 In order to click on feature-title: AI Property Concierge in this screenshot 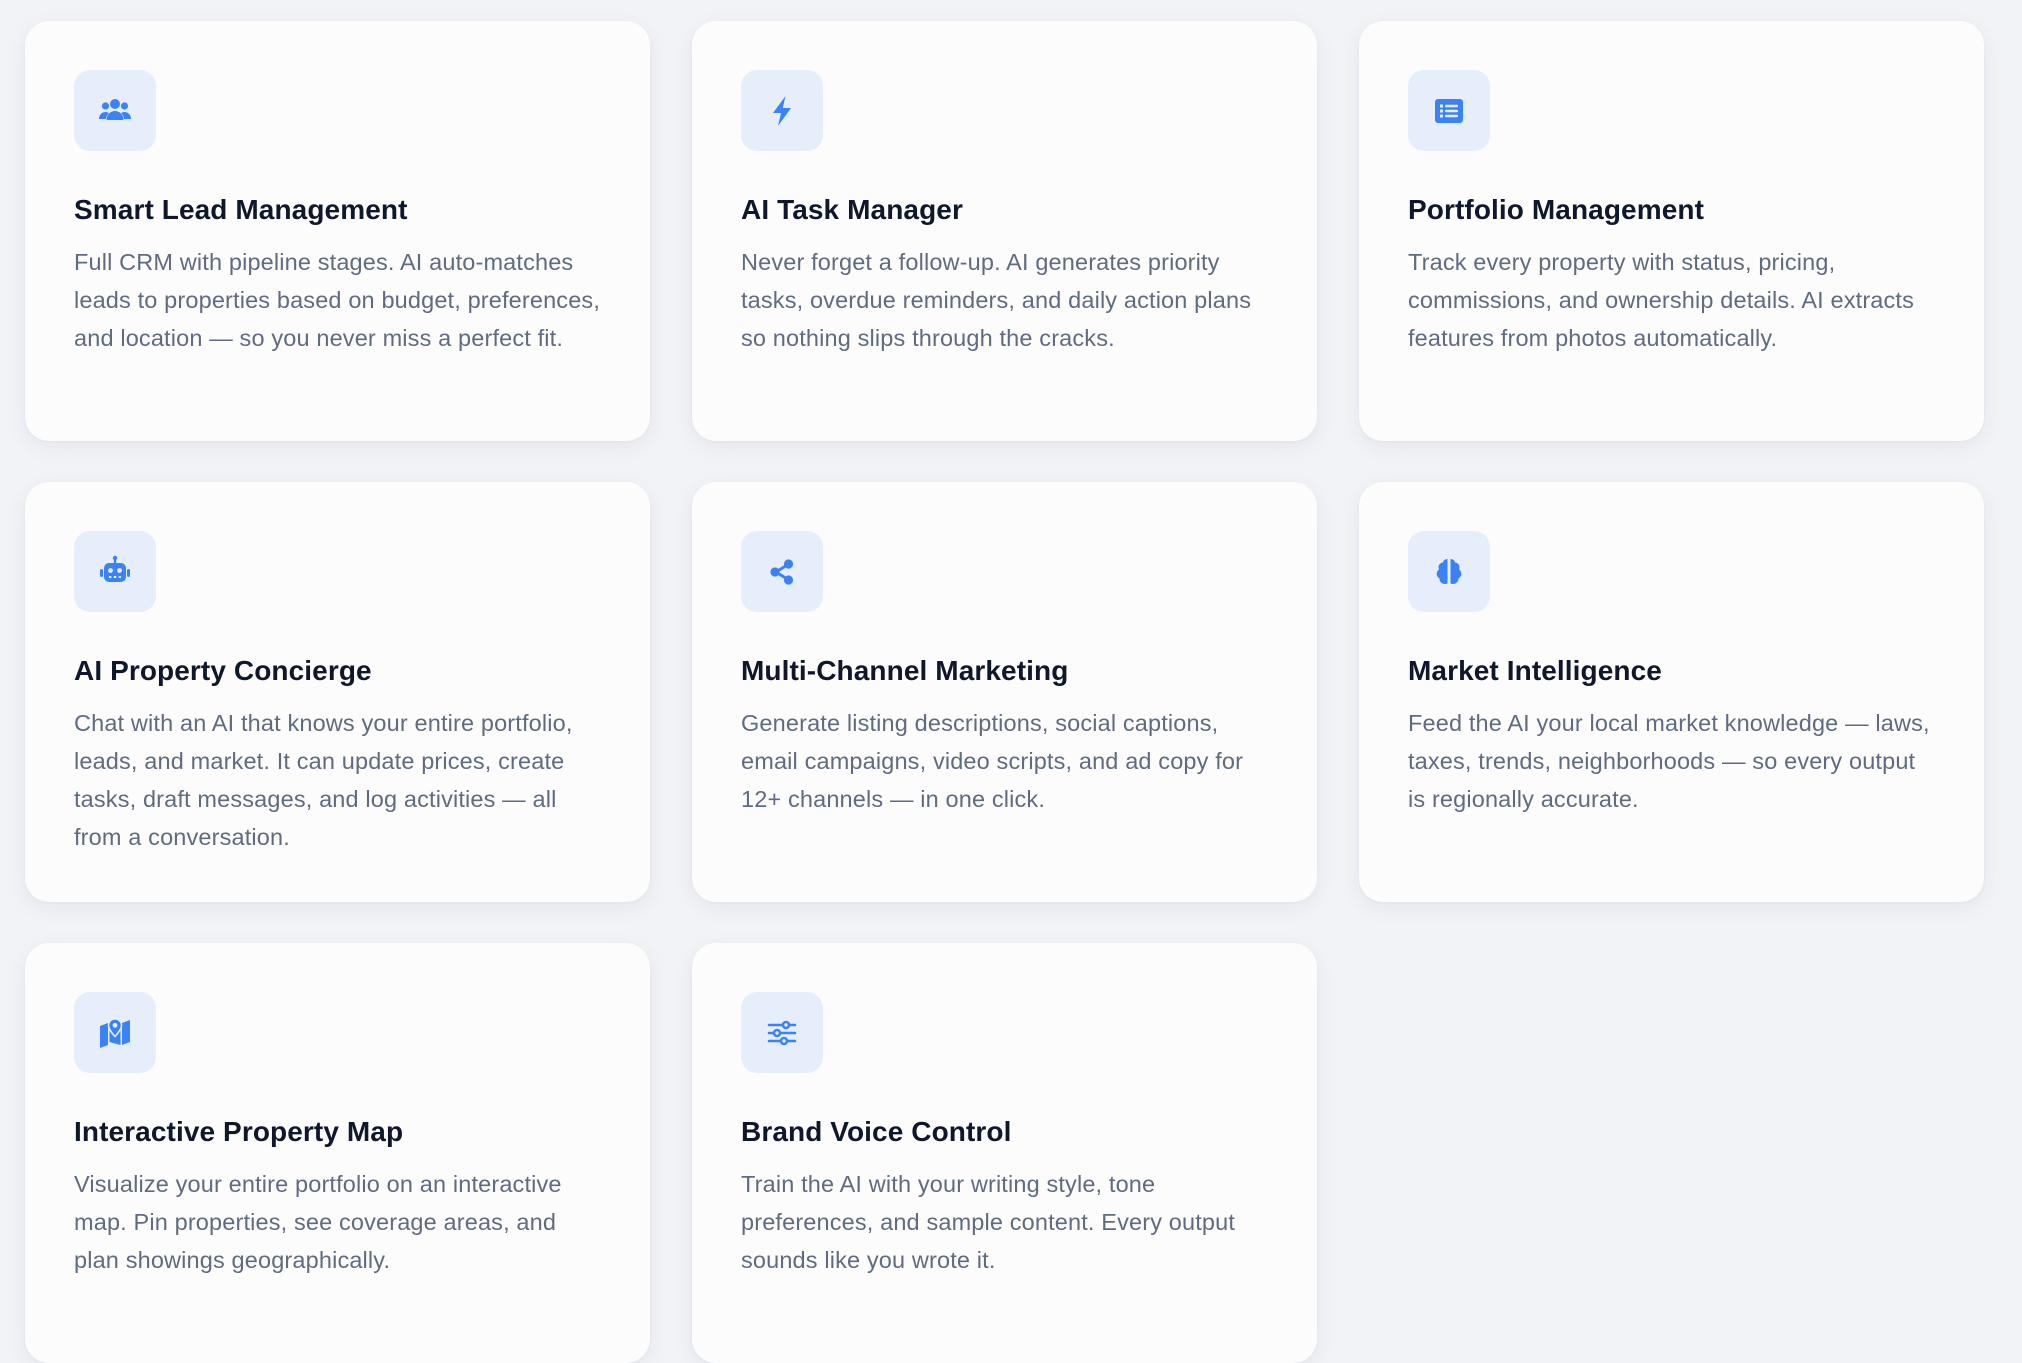, I will do `click(223, 670)`.